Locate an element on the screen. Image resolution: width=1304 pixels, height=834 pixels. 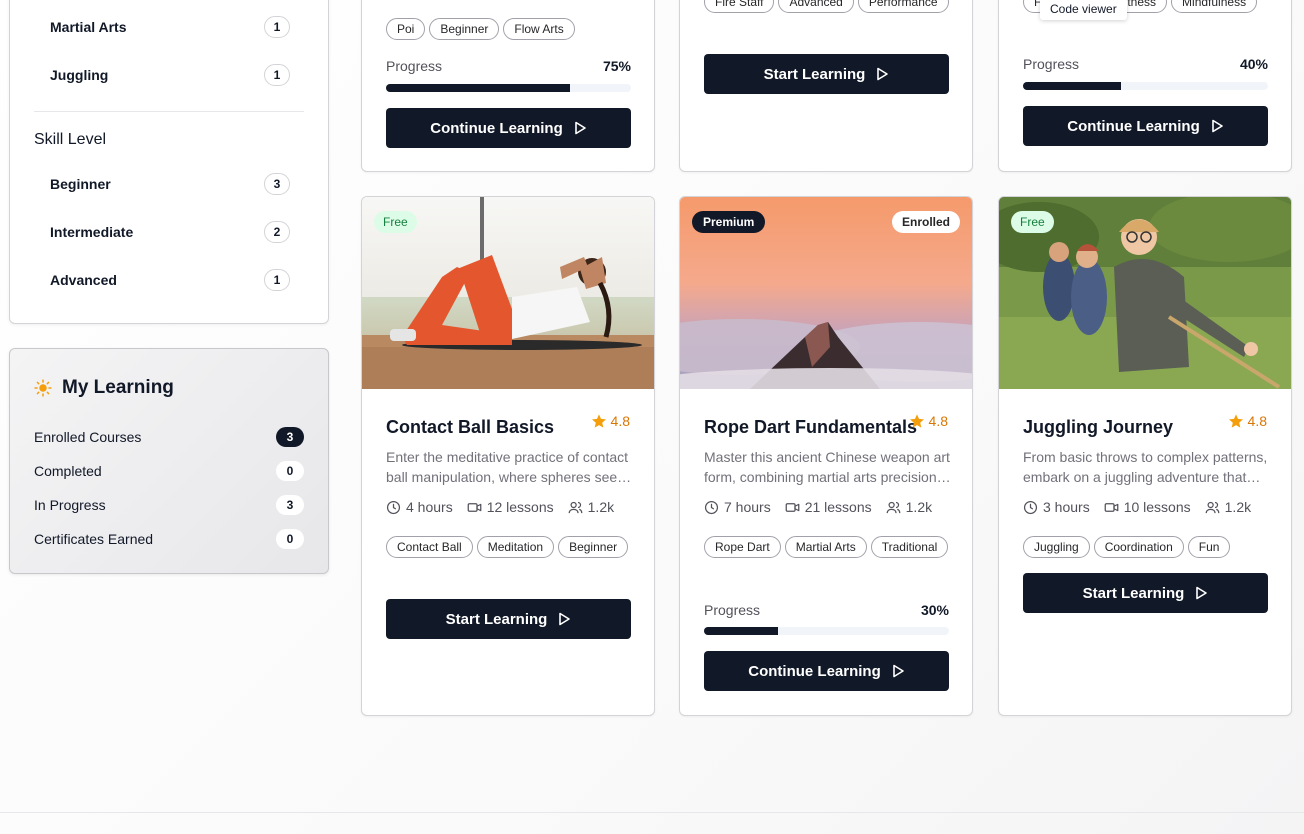
skill-advanced: Advanced 1 is located at coordinates (170, 280).